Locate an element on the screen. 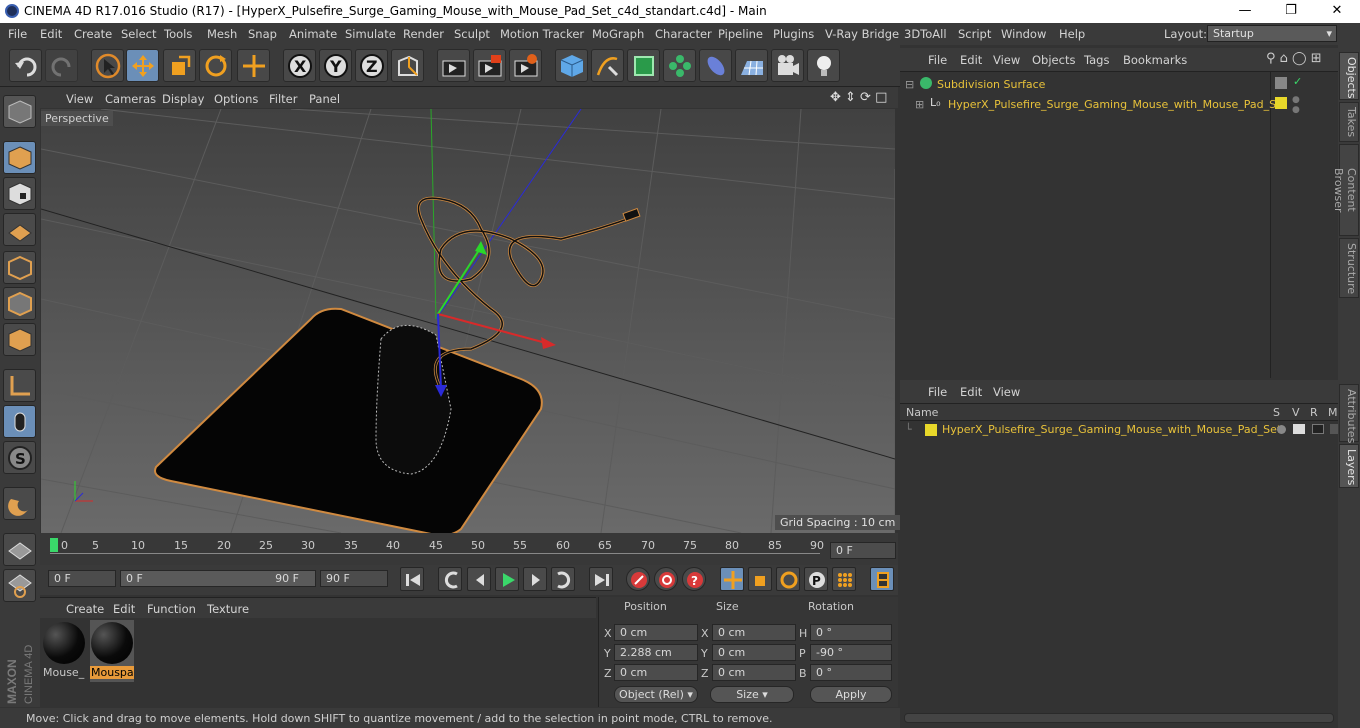 This screenshot has width=1360, height=728. solo-mode-button: S is located at coordinates (19, 457).